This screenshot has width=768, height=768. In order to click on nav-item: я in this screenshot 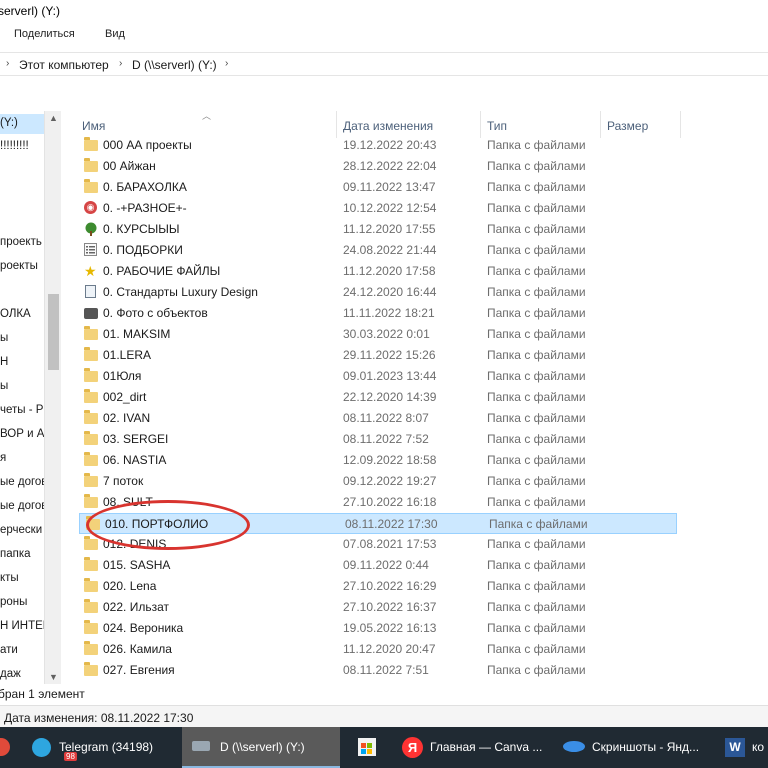, I will do `click(22, 459)`.